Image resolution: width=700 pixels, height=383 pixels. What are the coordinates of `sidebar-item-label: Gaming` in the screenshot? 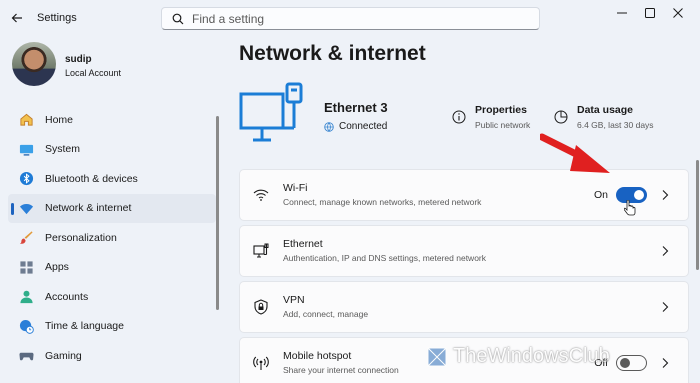 It's located at (63, 355).